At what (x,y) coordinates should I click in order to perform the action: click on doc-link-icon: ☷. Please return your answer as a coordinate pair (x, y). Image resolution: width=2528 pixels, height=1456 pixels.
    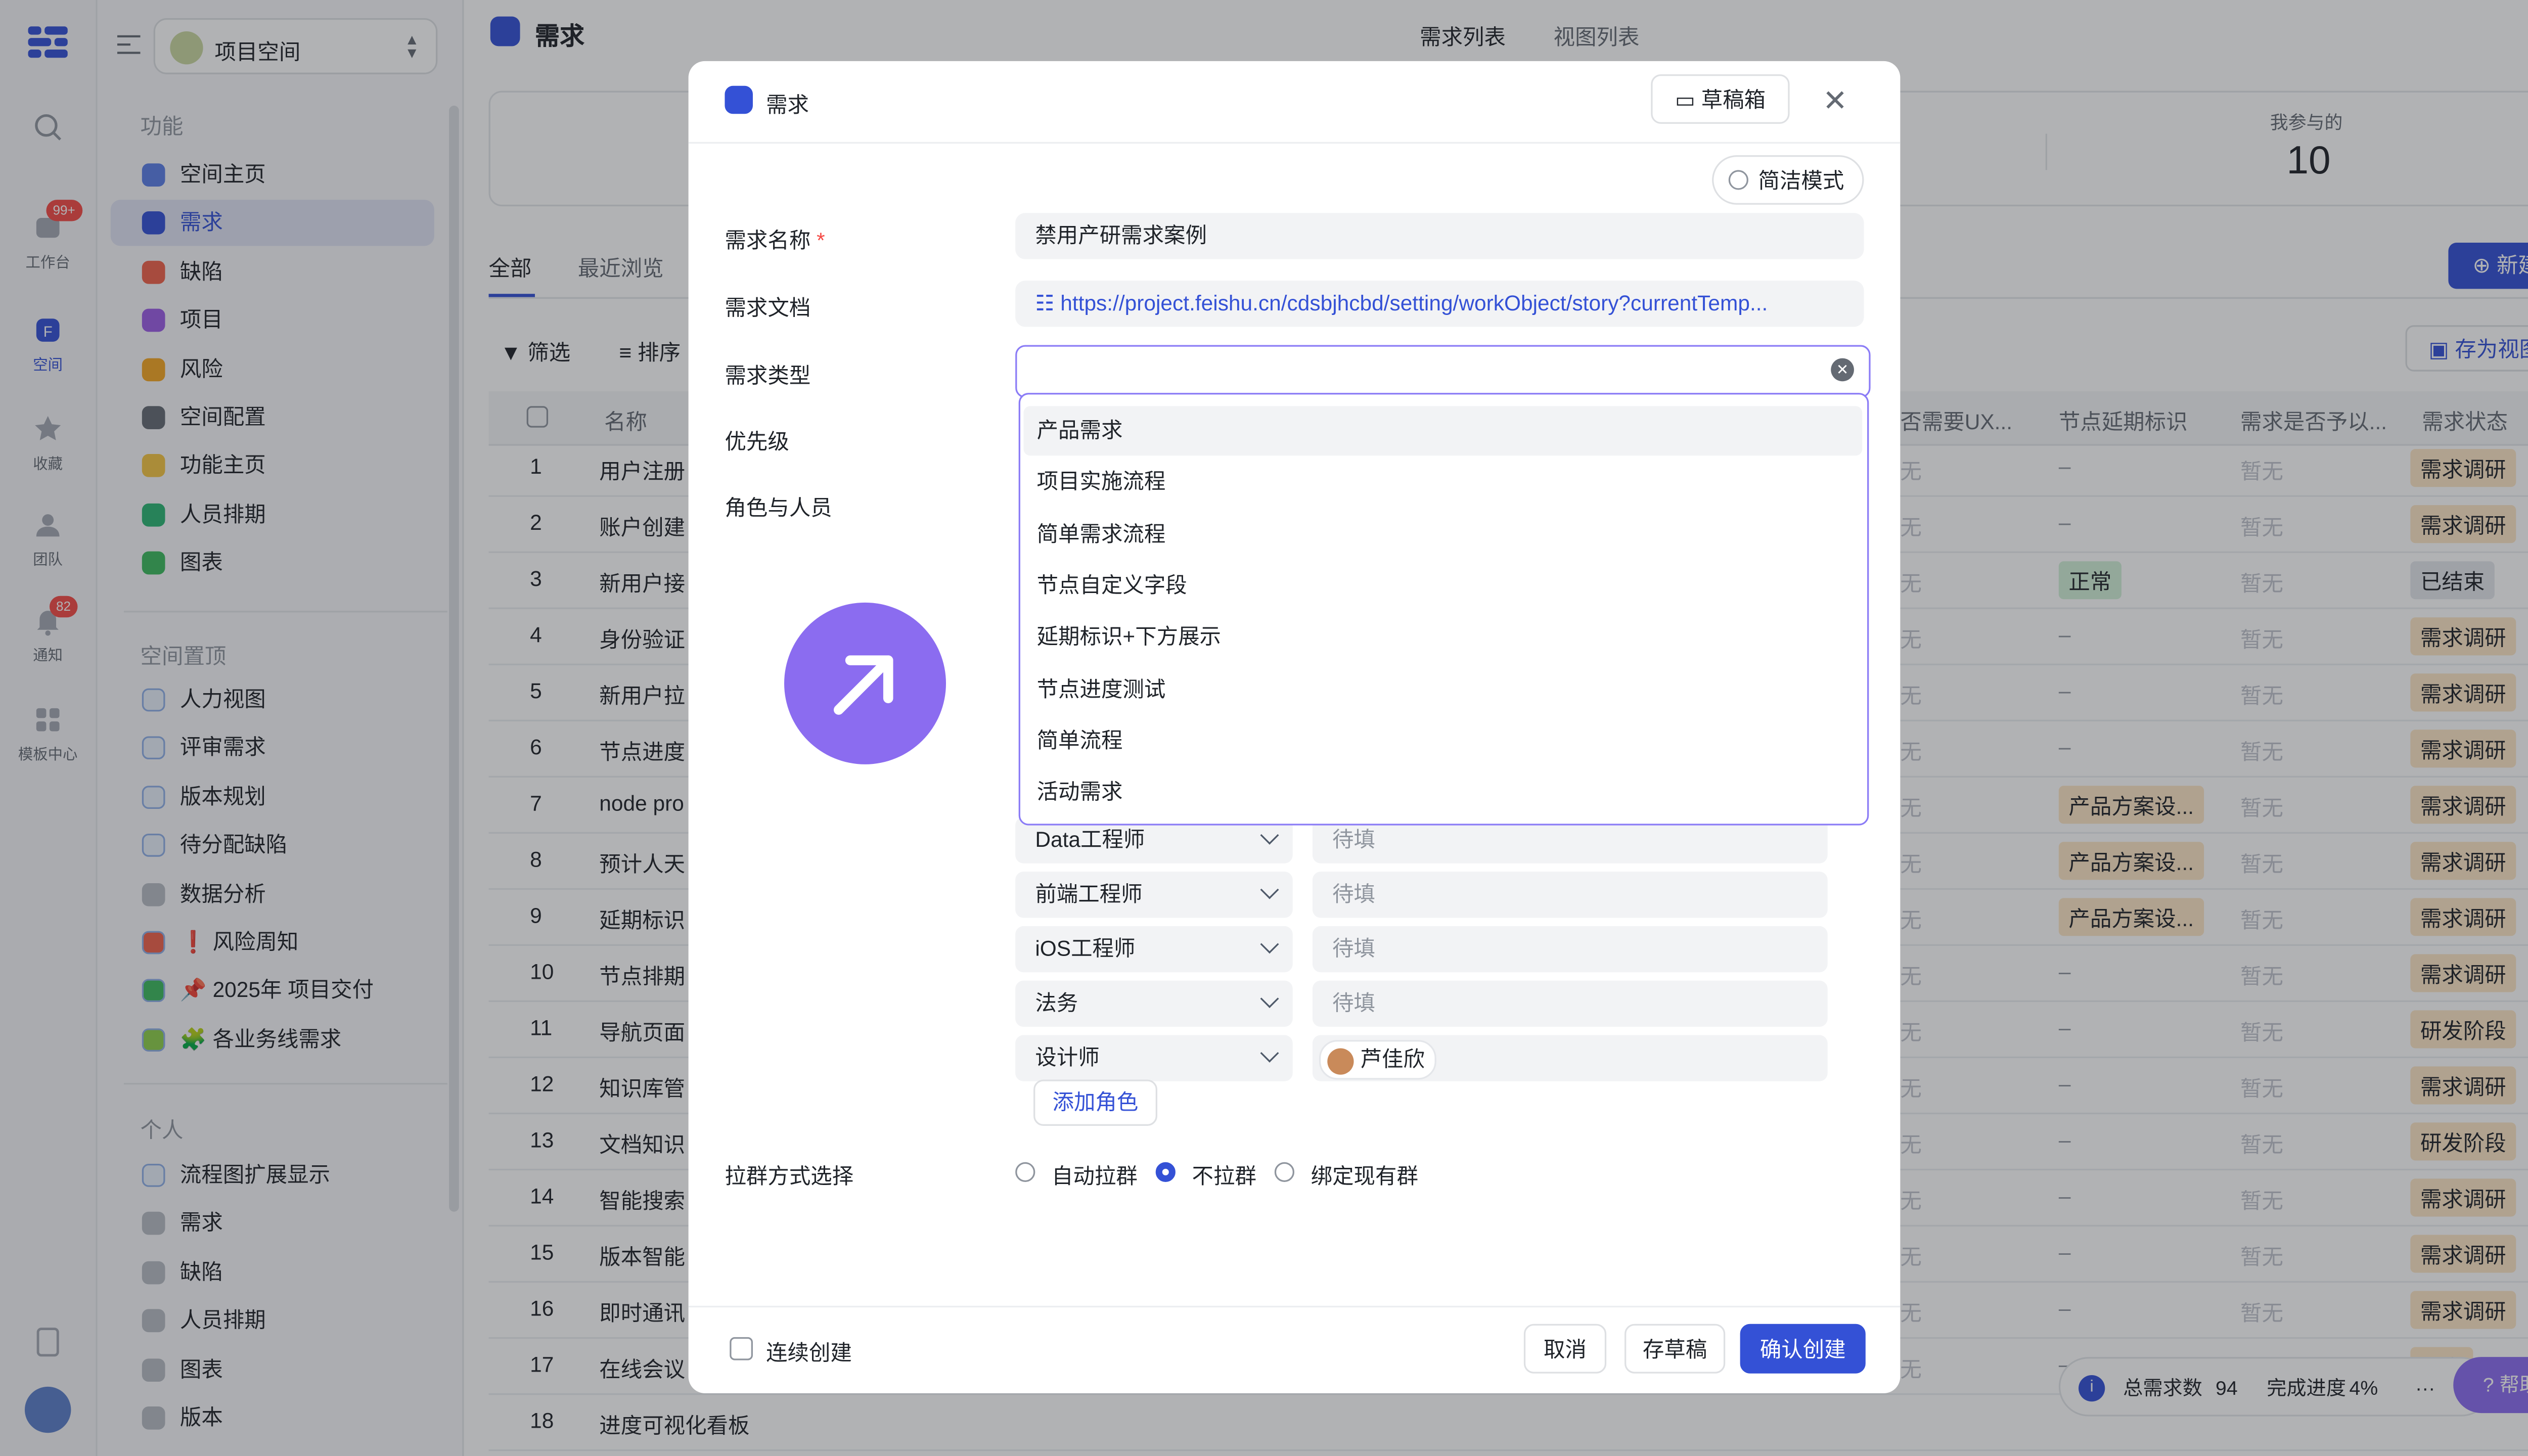
    Looking at the image, I should click on (1045, 302).